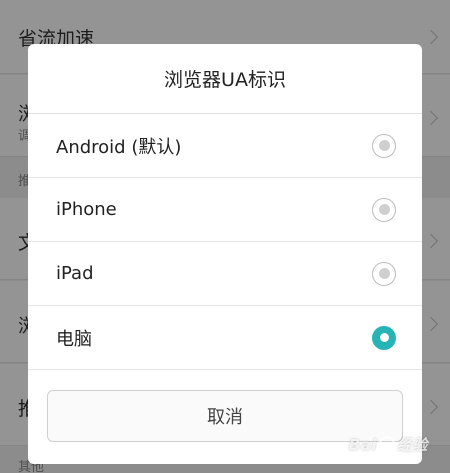 Image resolution: width=450 pixels, height=473 pixels. What do you see at coordinates (74, 339) in the screenshot?
I see `ua-option-label: 电脑` at bounding box center [74, 339].